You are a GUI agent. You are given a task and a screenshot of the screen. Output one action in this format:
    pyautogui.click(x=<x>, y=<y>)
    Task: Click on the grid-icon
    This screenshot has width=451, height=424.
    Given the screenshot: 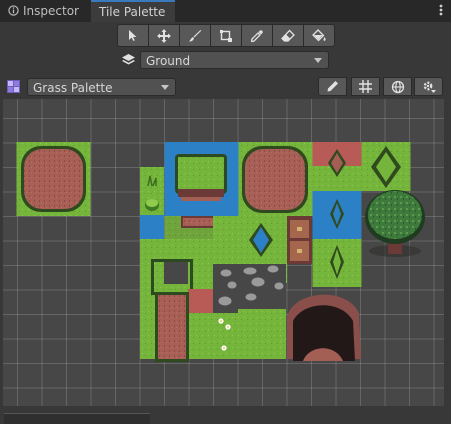 What is the action you would take?
    pyautogui.click(x=365, y=86)
    